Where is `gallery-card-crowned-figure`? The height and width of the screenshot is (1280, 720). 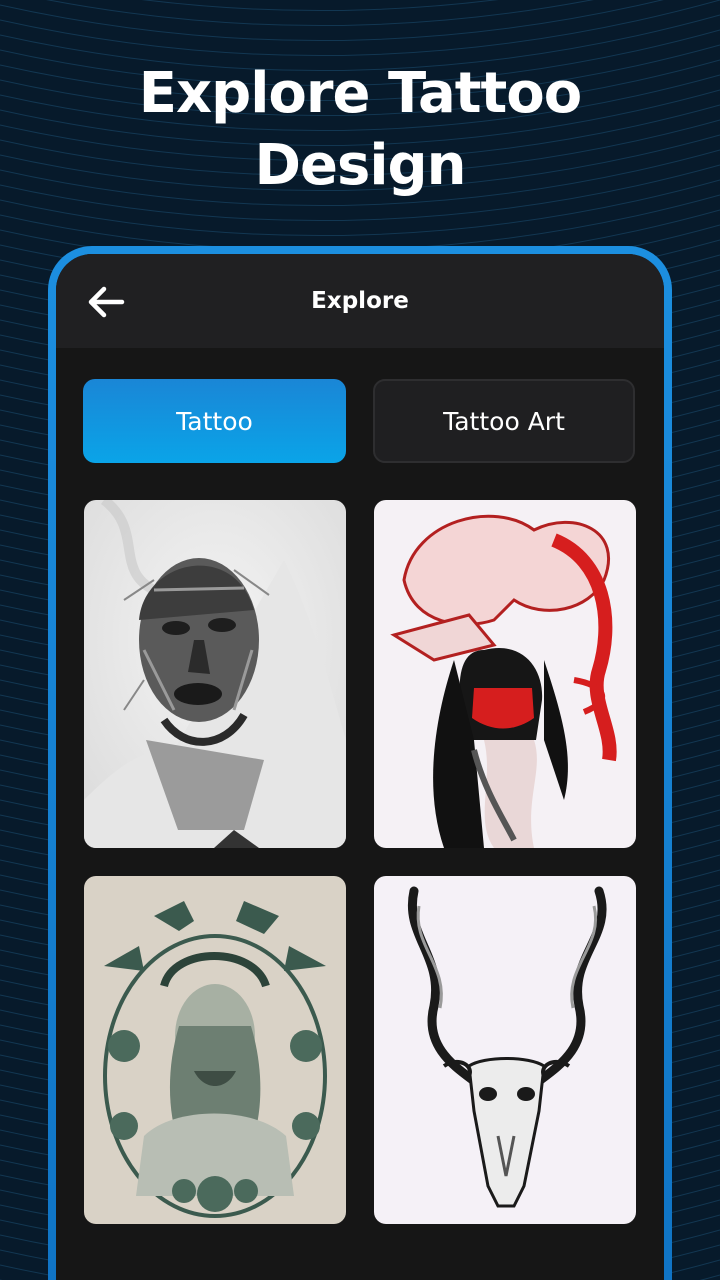 gallery-card-crowned-figure is located at coordinates (215, 1050).